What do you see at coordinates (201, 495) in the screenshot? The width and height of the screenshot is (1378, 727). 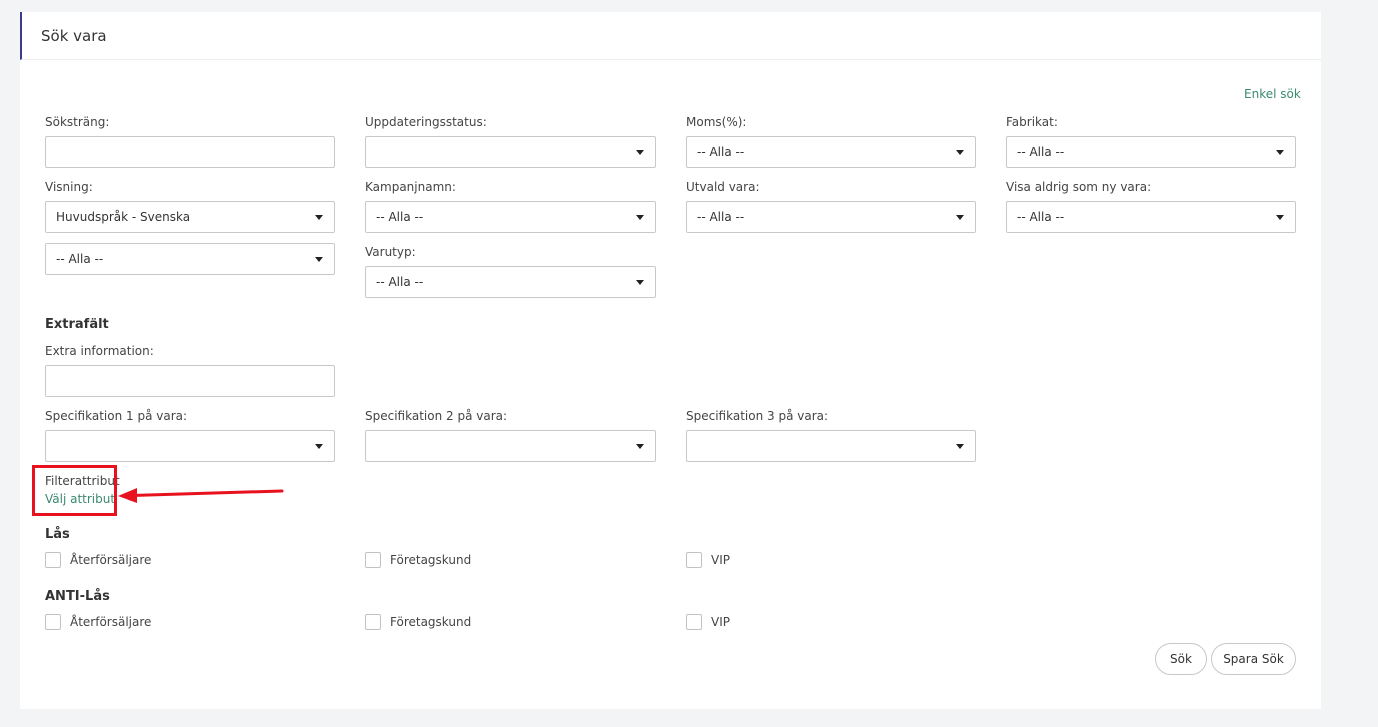 I see `annotation-arrow-icon` at bounding box center [201, 495].